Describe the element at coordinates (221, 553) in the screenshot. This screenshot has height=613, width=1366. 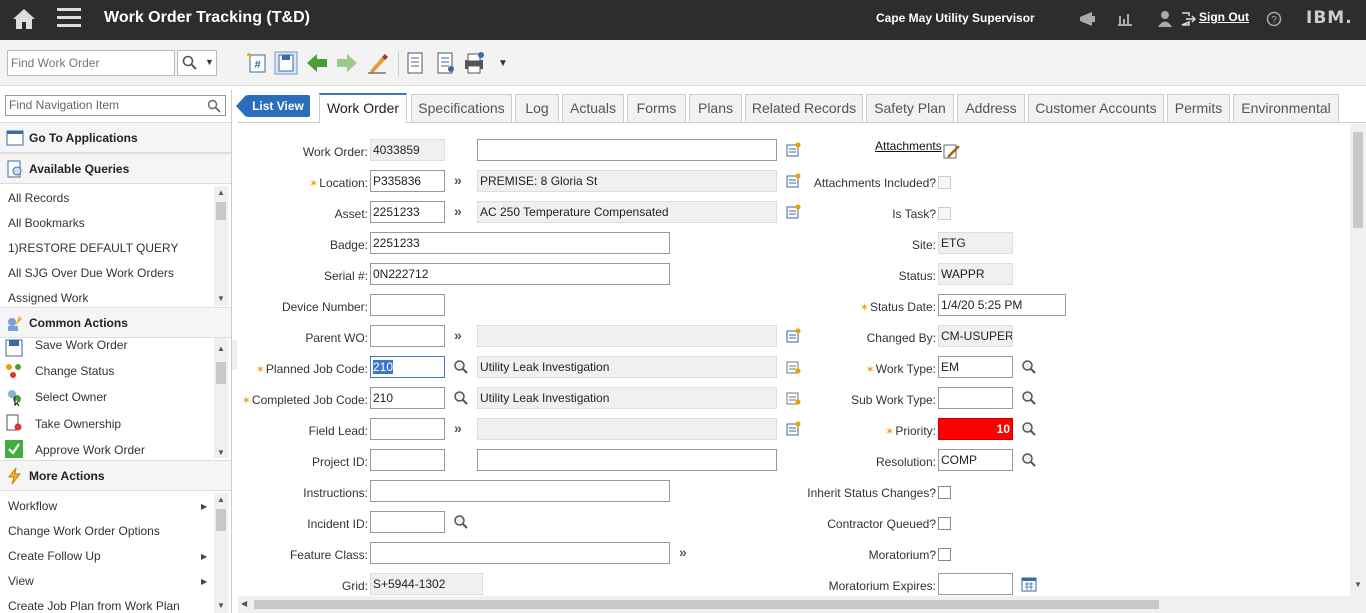
I see `more-actions-scrollbar: ▲ ▼` at that location.